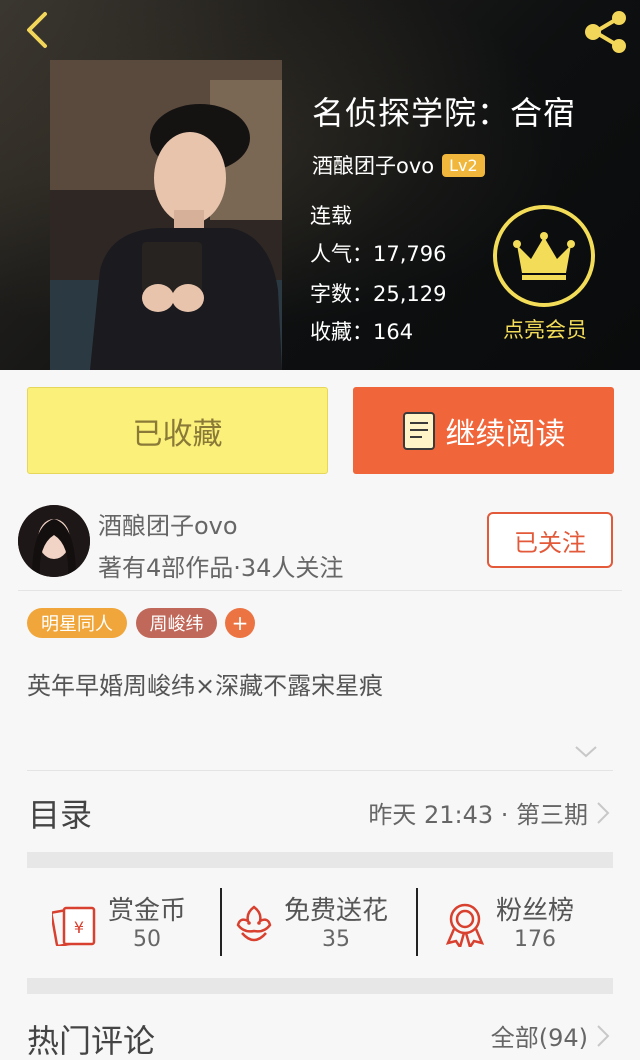 This screenshot has width=640, height=1060. What do you see at coordinates (254, 923) in the screenshot?
I see `flower-icon` at bounding box center [254, 923].